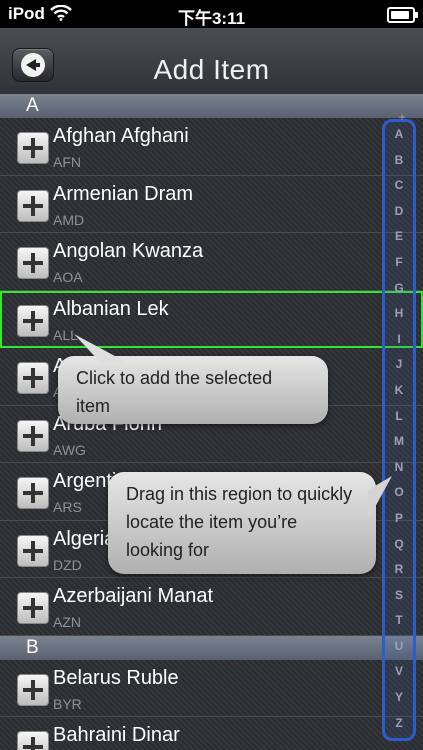 This screenshot has height=750, width=423. I want to click on currency-name: Bahraini Dinar, so click(116, 735).